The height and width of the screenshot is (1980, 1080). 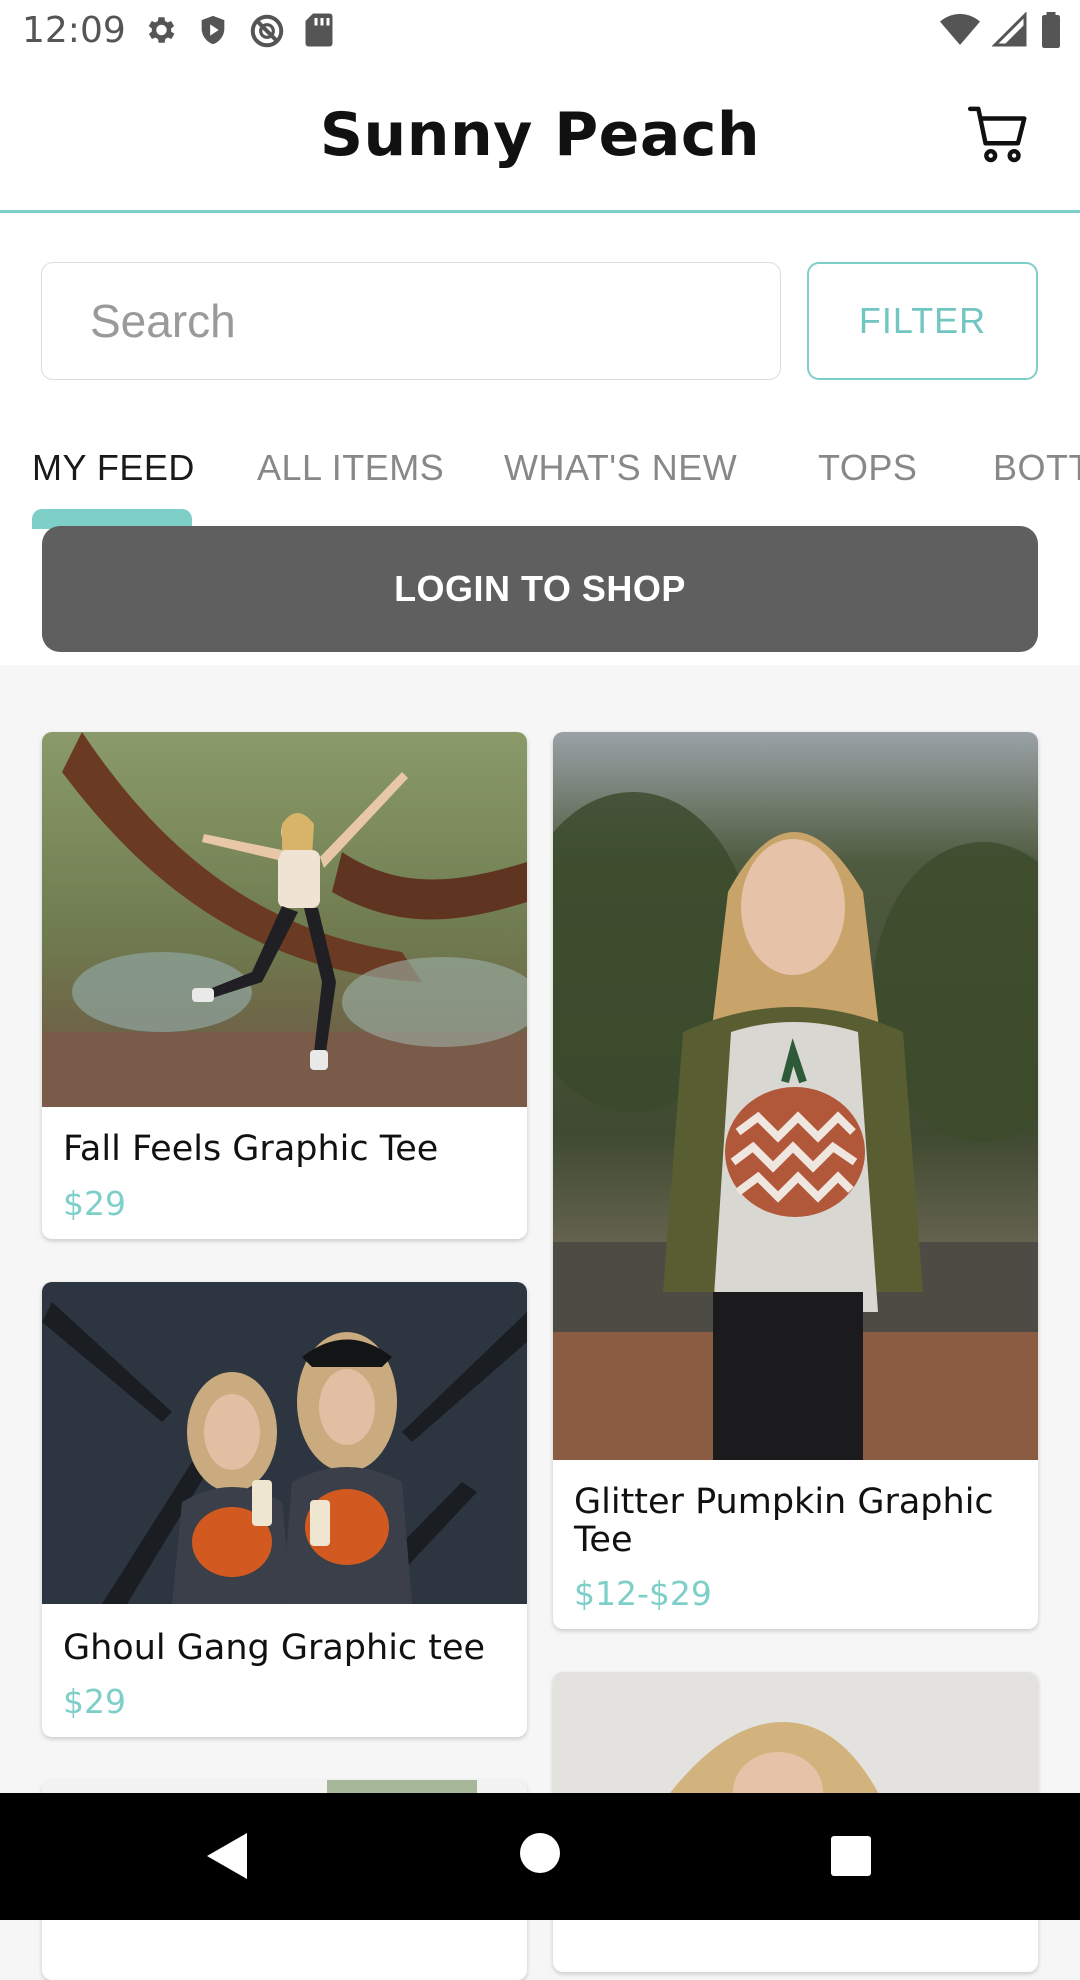 What do you see at coordinates (960, 29) in the screenshot?
I see `wifi-icon` at bounding box center [960, 29].